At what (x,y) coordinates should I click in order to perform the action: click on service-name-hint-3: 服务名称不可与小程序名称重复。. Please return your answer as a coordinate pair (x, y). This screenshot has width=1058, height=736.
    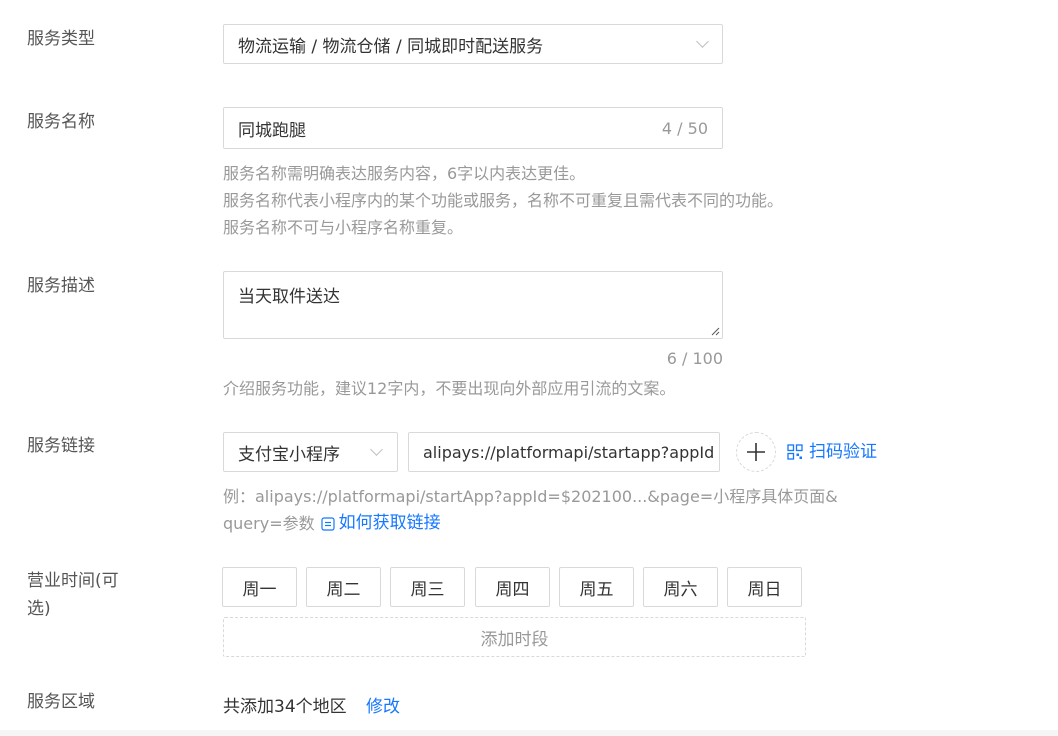
    Looking at the image, I should click on (343, 227).